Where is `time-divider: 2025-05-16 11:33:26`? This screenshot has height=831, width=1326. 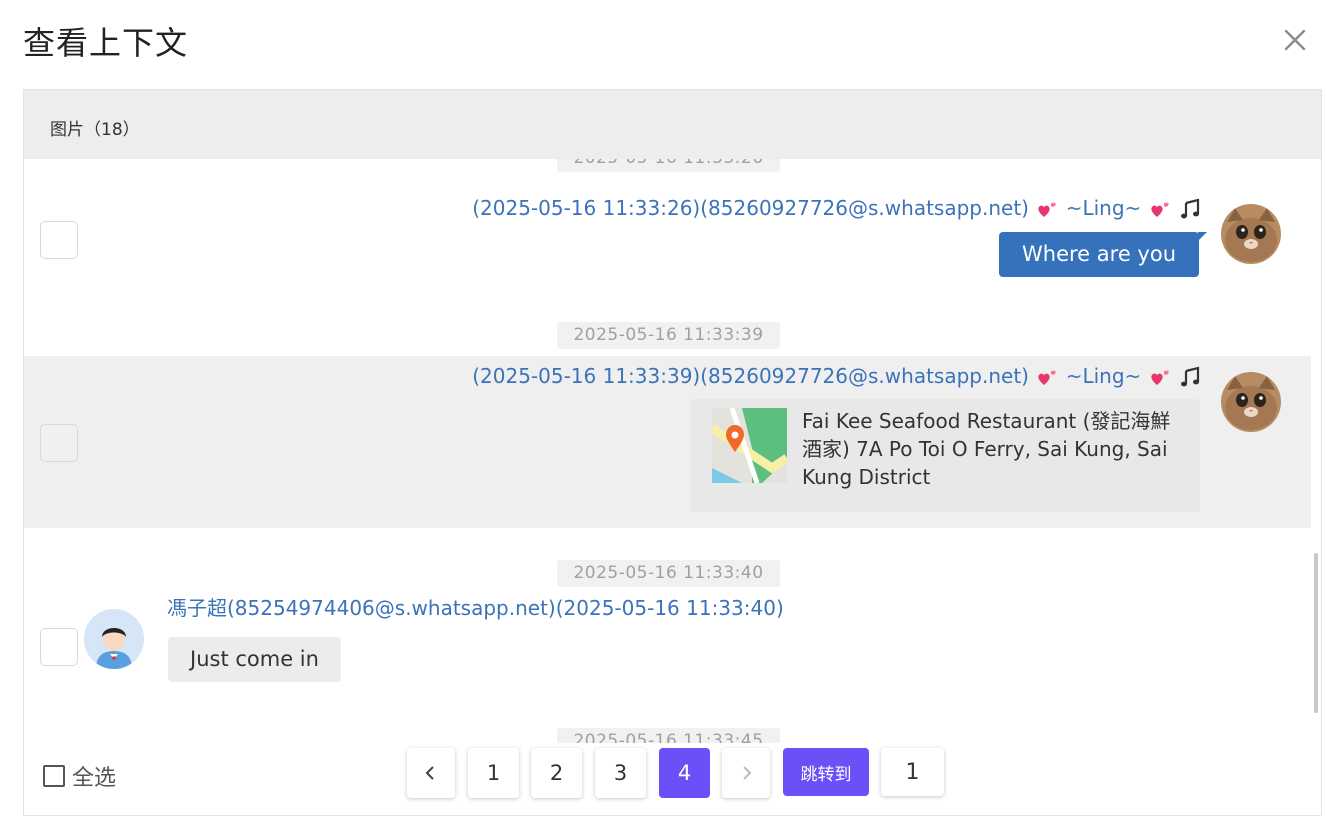
time-divider: 2025-05-16 11:33:26 is located at coordinates (668, 165).